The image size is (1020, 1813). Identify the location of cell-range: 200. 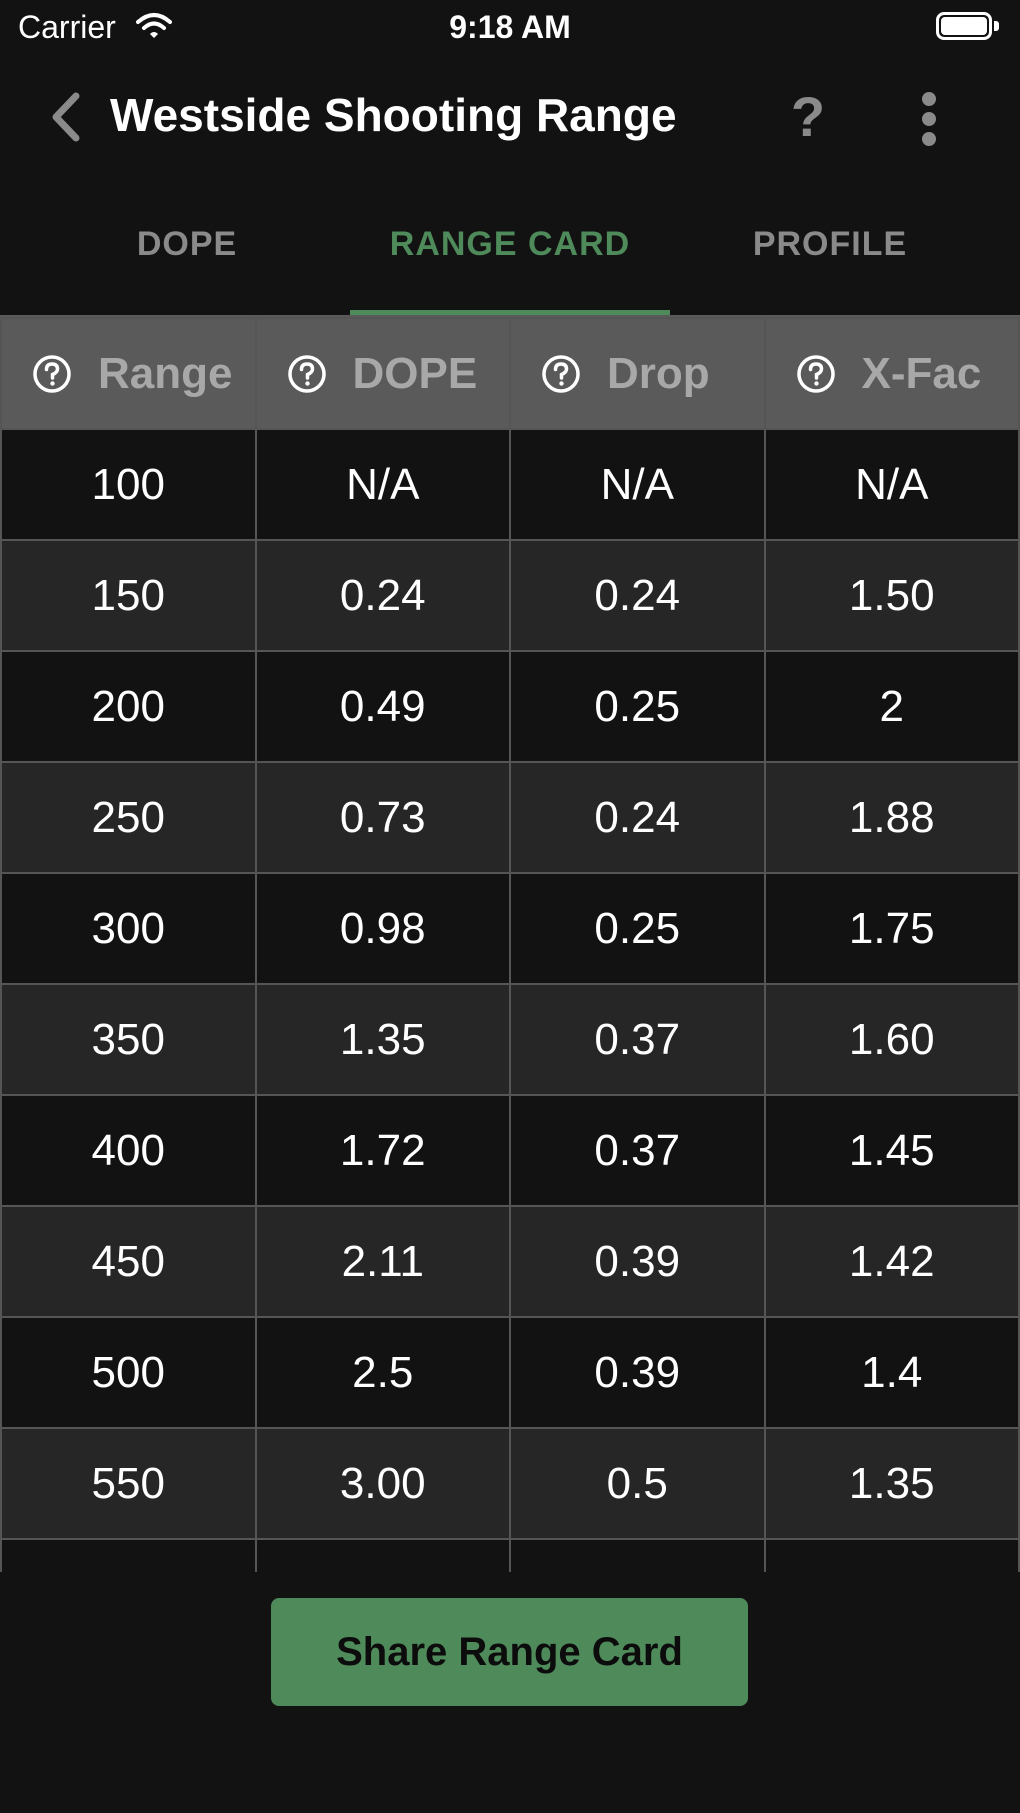
(128, 706).